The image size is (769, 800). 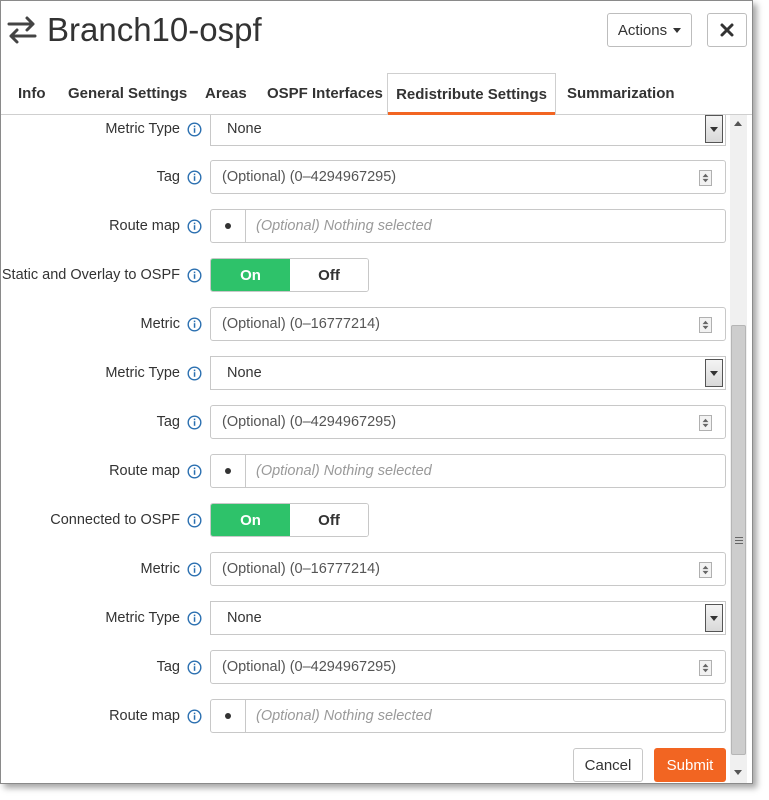 I want to click on cancel-button: Cancel, so click(x=608, y=765).